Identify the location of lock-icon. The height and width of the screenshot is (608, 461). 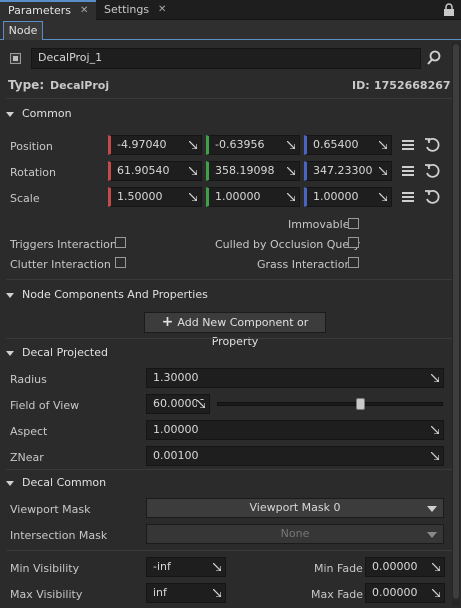
(449, 10).